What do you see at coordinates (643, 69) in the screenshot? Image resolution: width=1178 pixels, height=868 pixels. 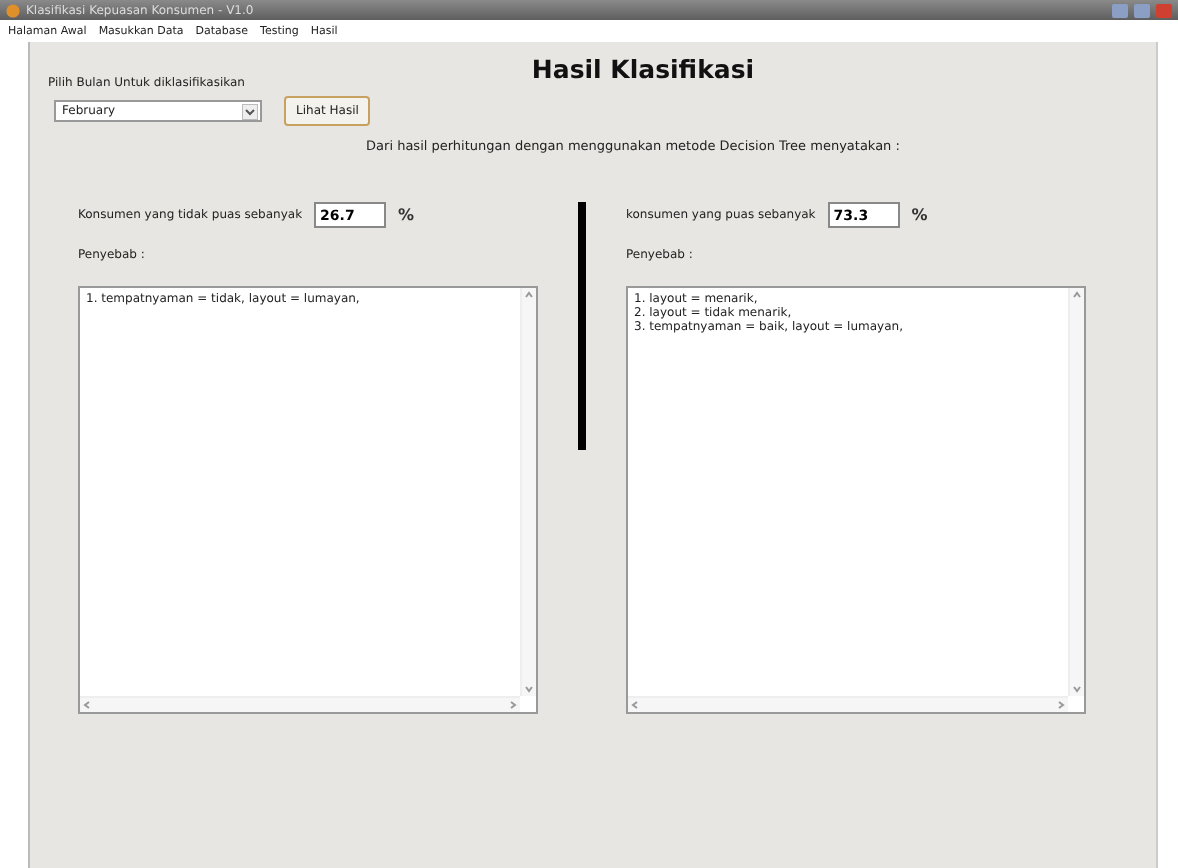 I see `page-heading: Hasil Klasifikasi` at bounding box center [643, 69].